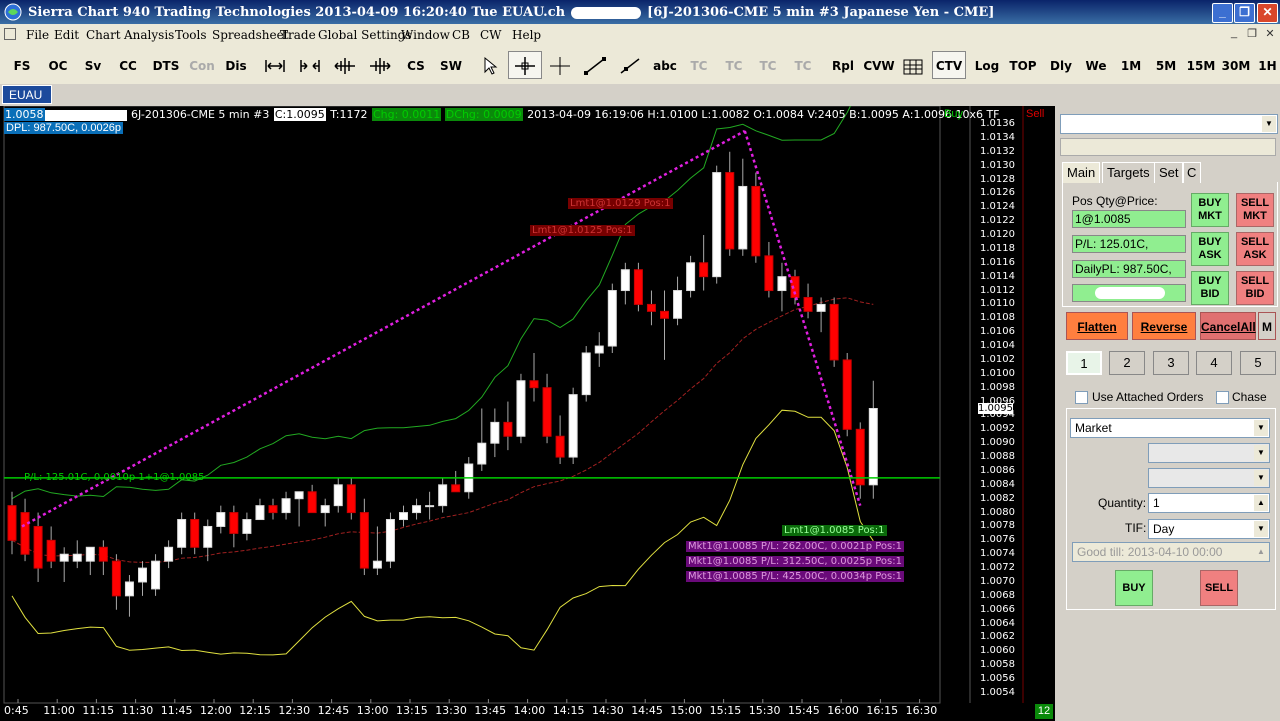 This screenshot has width=1280, height=721. What do you see at coordinates (1252, 34) in the screenshot?
I see `mdi-restore-icon: ❐` at bounding box center [1252, 34].